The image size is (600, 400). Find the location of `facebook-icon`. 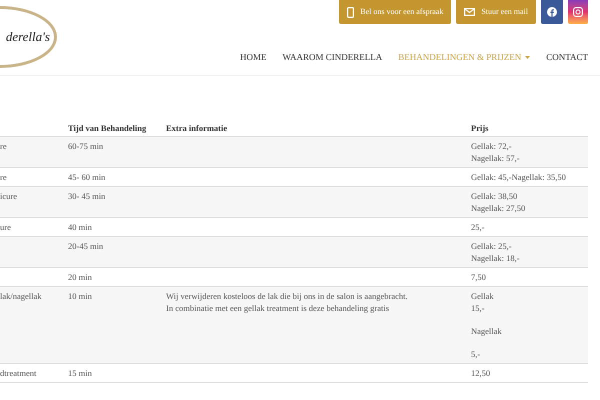

facebook-icon is located at coordinates (552, 12).